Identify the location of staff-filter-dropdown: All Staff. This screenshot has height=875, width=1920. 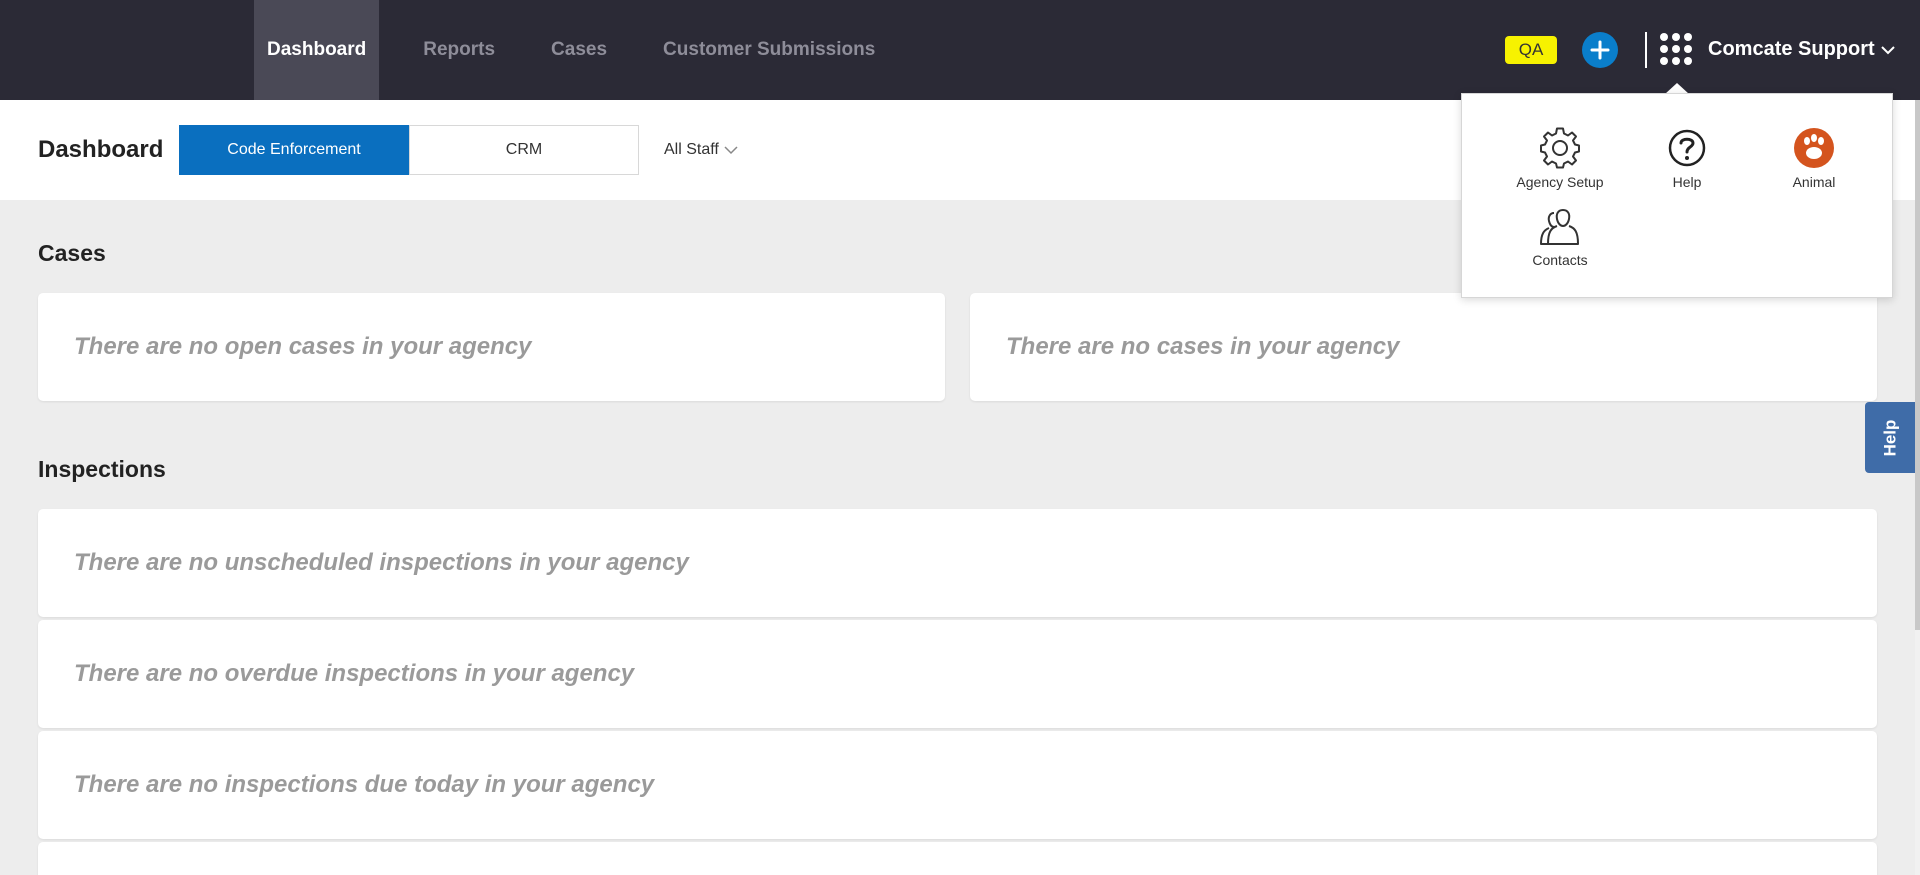
(701, 150).